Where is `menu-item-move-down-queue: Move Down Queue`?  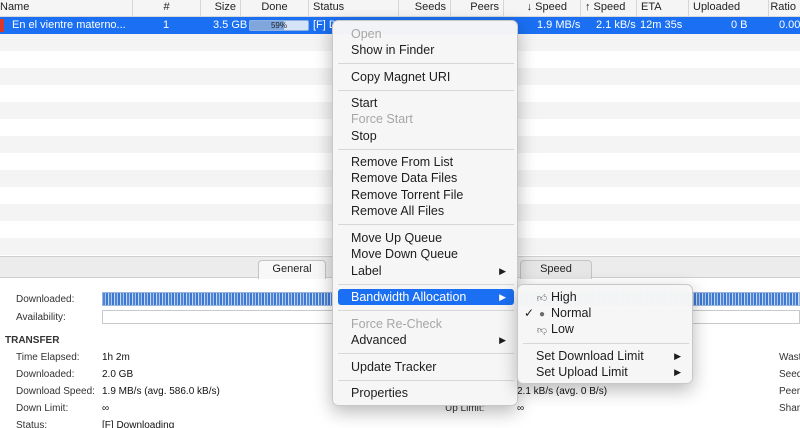 menu-item-move-down-queue: Move Down Queue is located at coordinates (426, 254).